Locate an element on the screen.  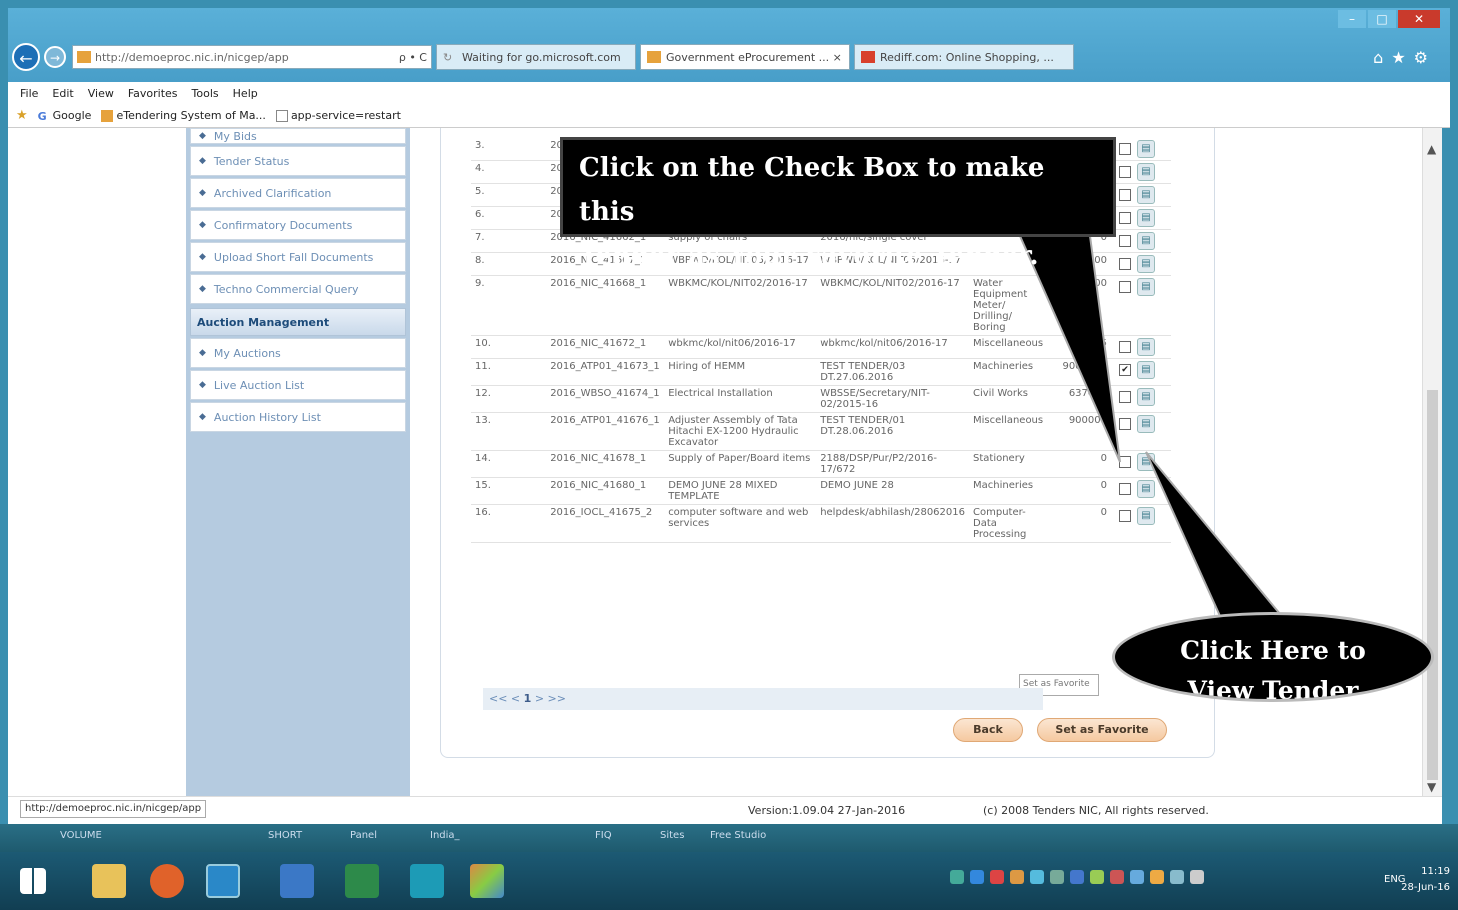
row-number: 5. is located at coordinates (509, 195).